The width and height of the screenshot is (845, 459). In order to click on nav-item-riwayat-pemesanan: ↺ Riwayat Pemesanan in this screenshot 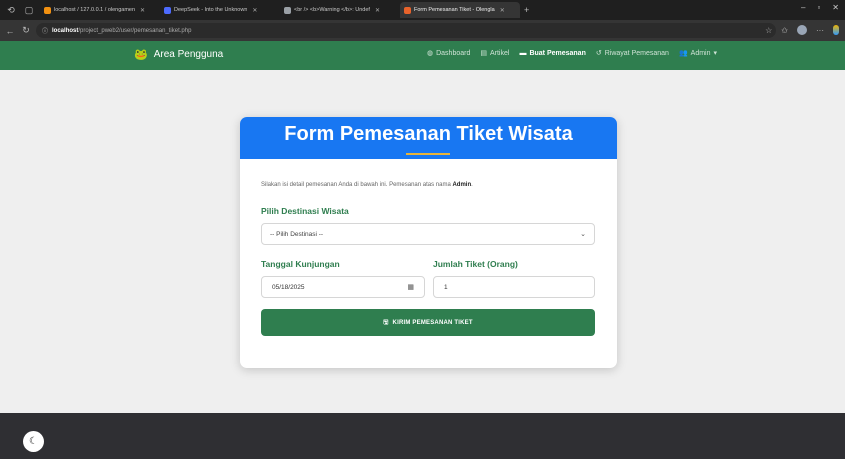, I will do `click(632, 53)`.